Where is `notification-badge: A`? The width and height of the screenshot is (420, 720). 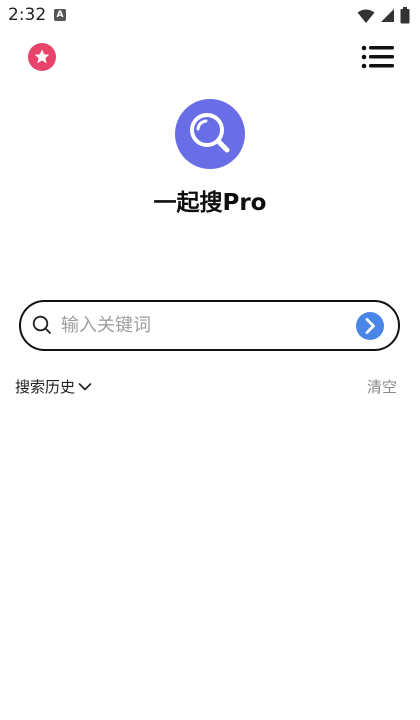 notification-badge: A is located at coordinates (60, 15).